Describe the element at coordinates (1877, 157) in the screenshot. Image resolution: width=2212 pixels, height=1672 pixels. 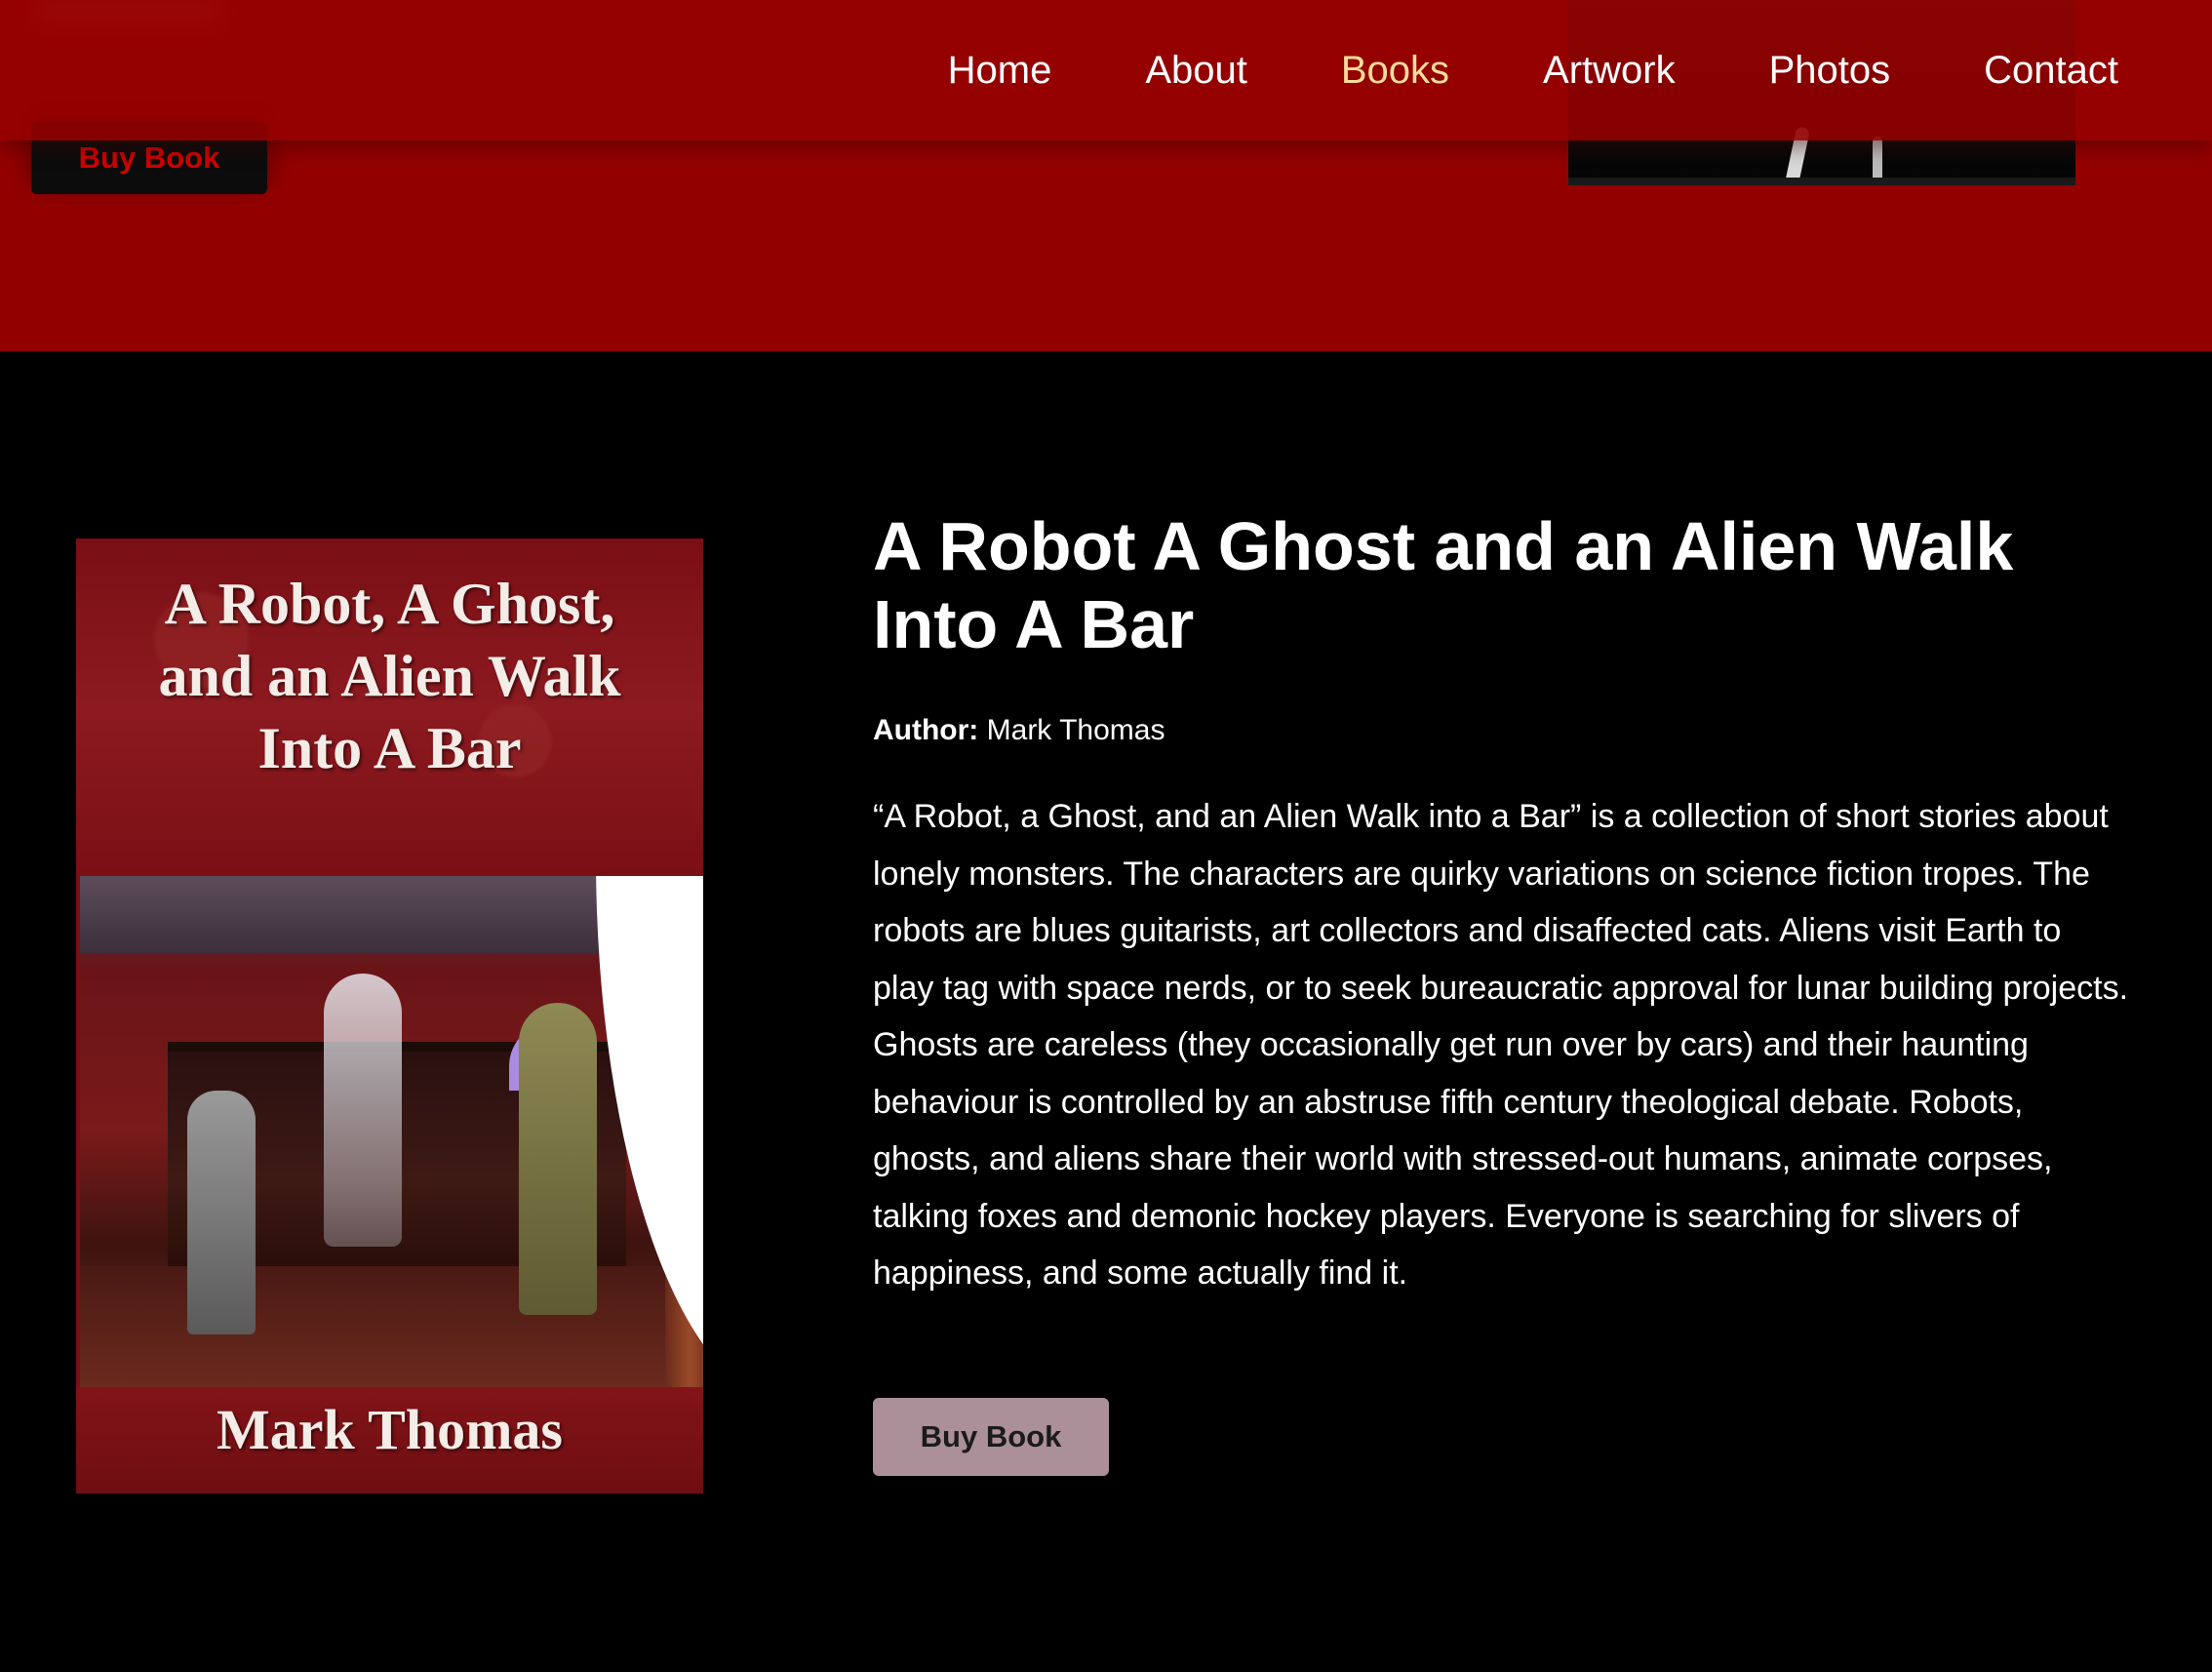
I see `photo-detail` at that location.